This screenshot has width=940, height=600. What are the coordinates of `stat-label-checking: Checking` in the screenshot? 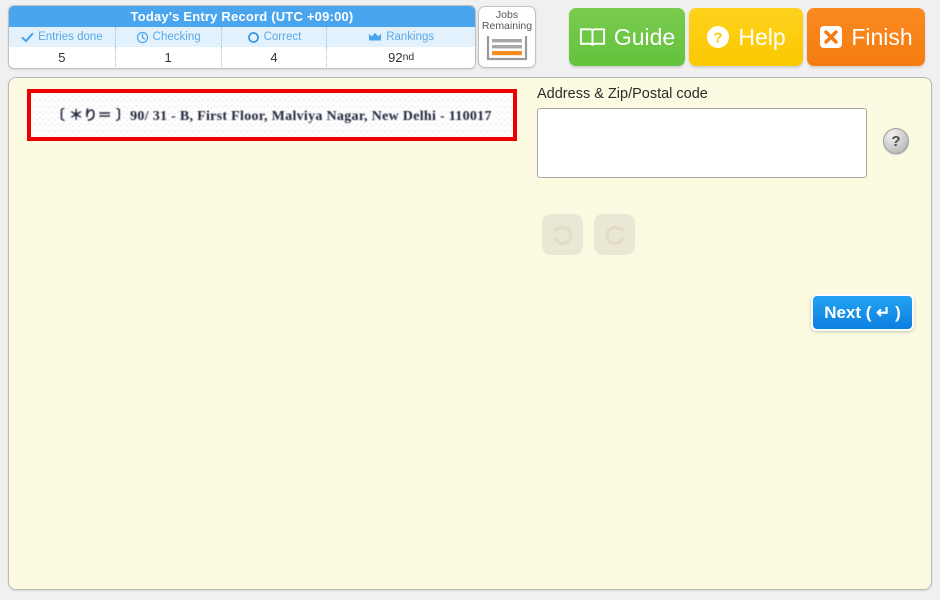 It's located at (169, 37).